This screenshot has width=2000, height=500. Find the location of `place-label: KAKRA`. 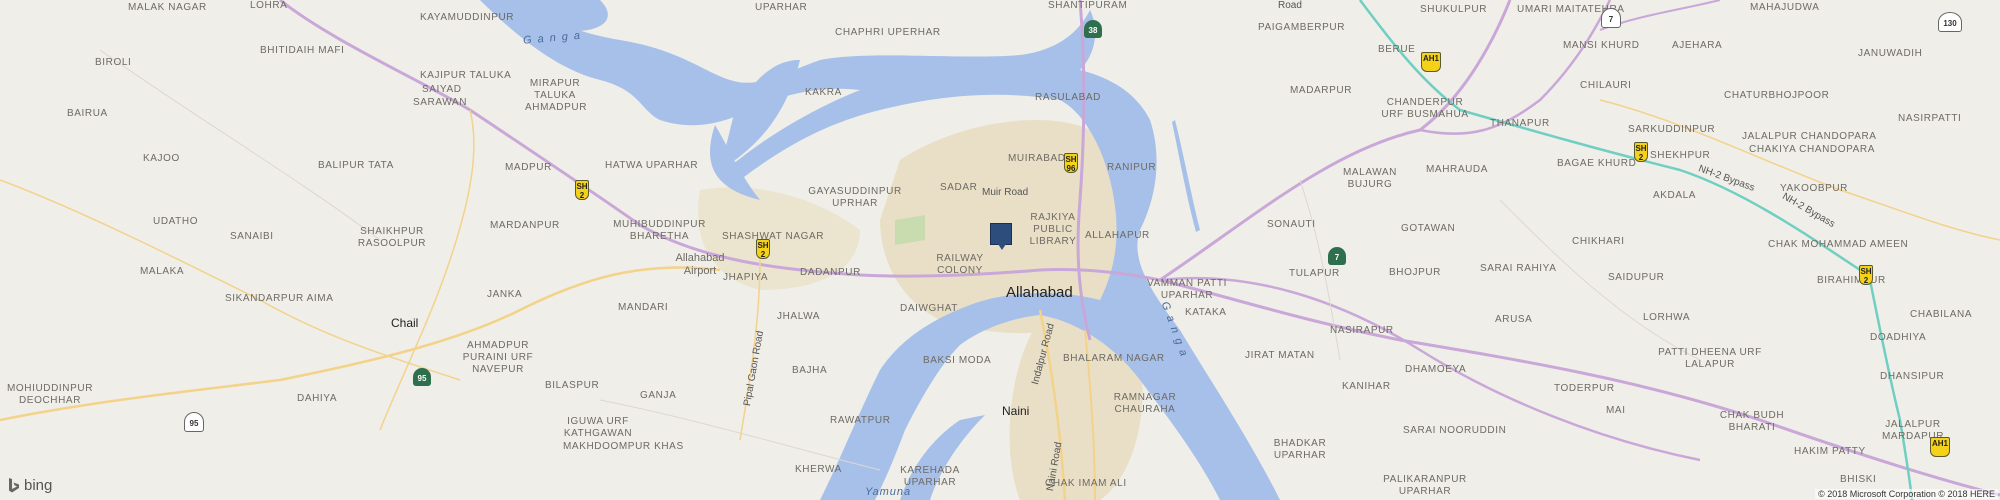

place-label: KAKRA is located at coordinates (823, 92).